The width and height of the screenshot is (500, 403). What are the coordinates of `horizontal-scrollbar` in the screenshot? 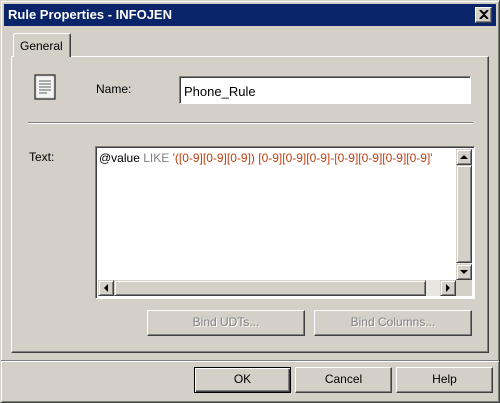 It's located at (277, 288).